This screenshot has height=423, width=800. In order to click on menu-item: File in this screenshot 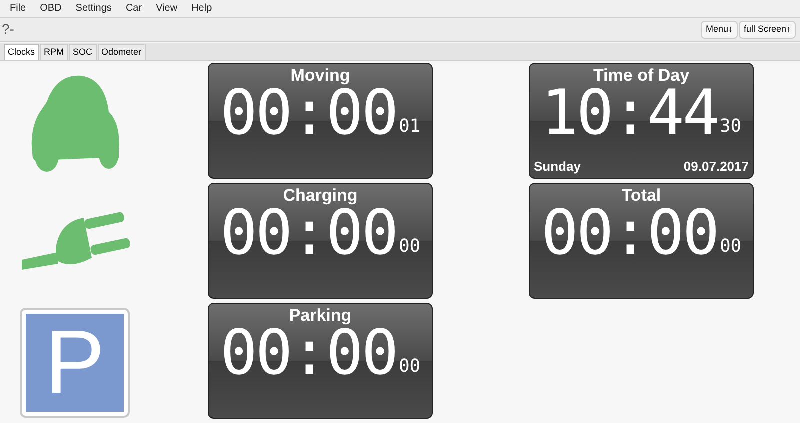, I will do `click(18, 8)`.